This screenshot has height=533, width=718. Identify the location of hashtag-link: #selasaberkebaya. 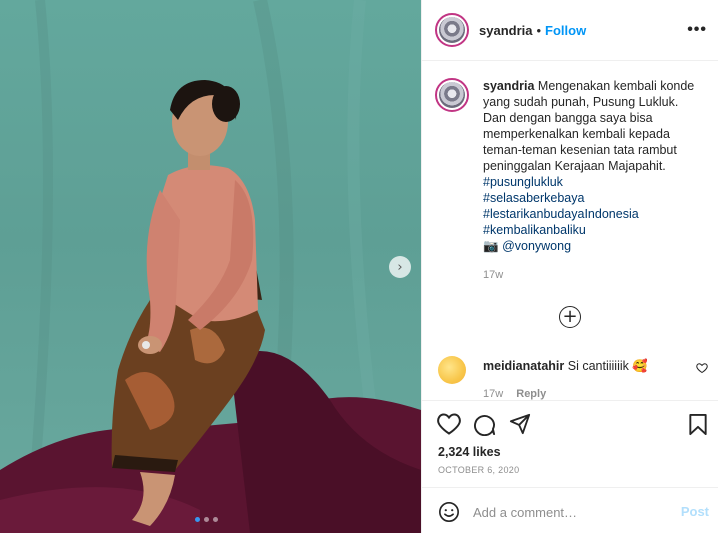
(593, 198).